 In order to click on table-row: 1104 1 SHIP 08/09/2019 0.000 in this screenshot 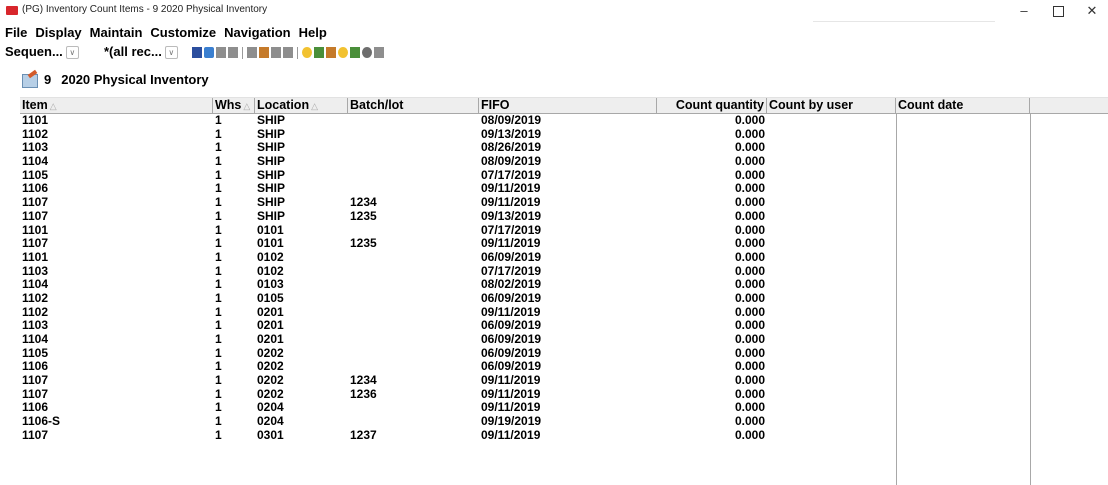, I will do `click(525, 162)`.